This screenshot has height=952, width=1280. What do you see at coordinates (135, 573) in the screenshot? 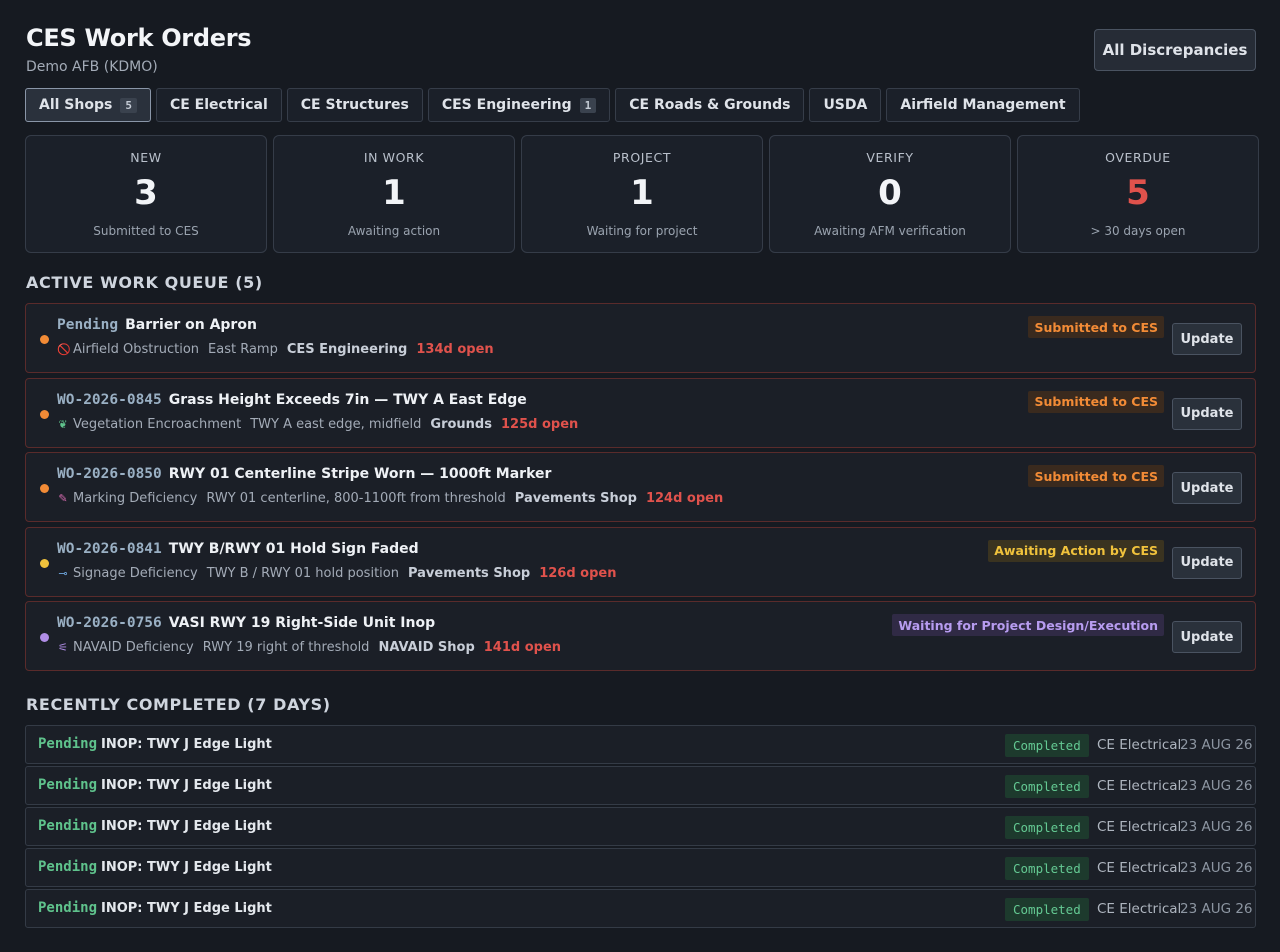
I see `category-label: Signage Deficiency` at bounding box center [135, 573].